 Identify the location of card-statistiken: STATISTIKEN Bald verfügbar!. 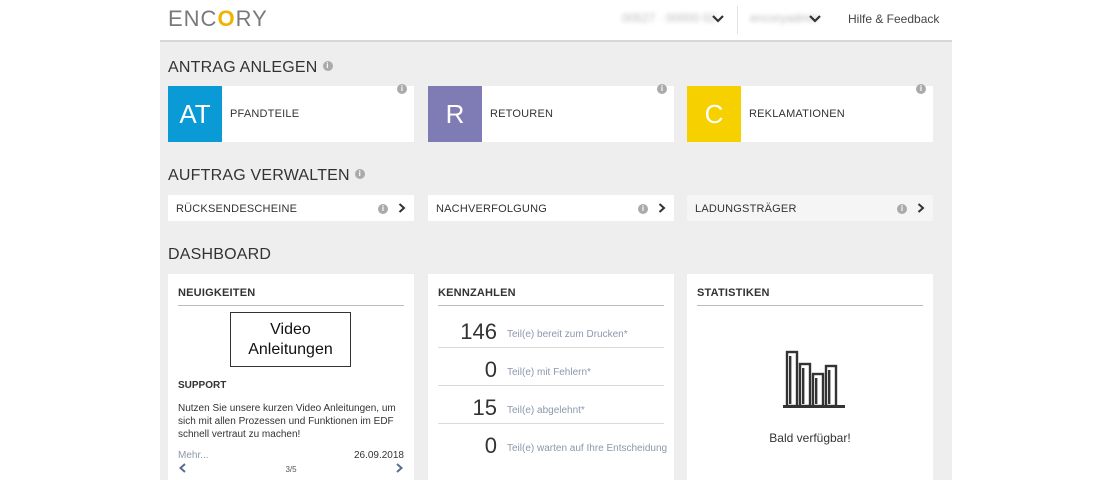
(810, 377).